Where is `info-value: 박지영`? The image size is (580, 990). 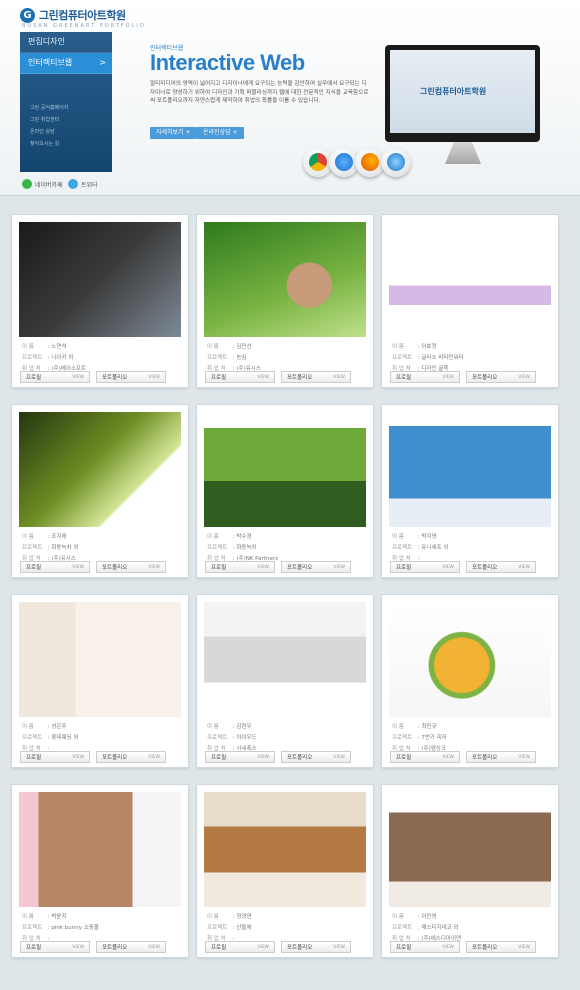 info-value: 박지영 is located at coordinates (429, 537).